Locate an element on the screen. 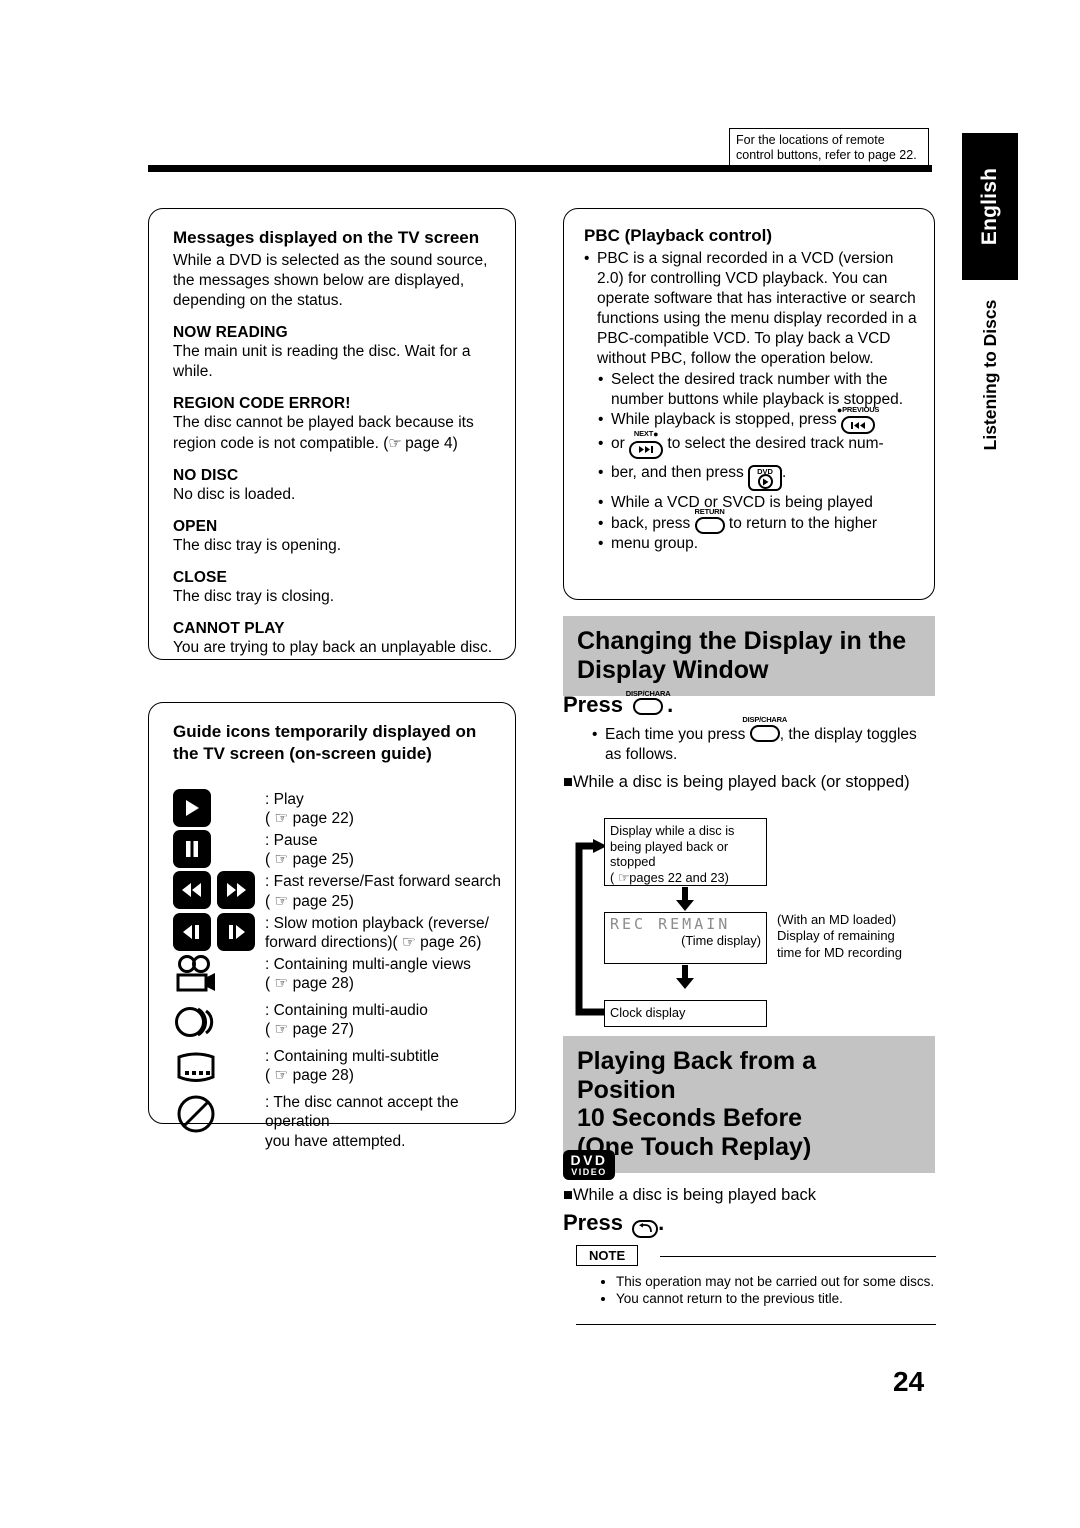  disp-chara-caption-inline: DISP/CHARA is located at coordinates (765, 720).